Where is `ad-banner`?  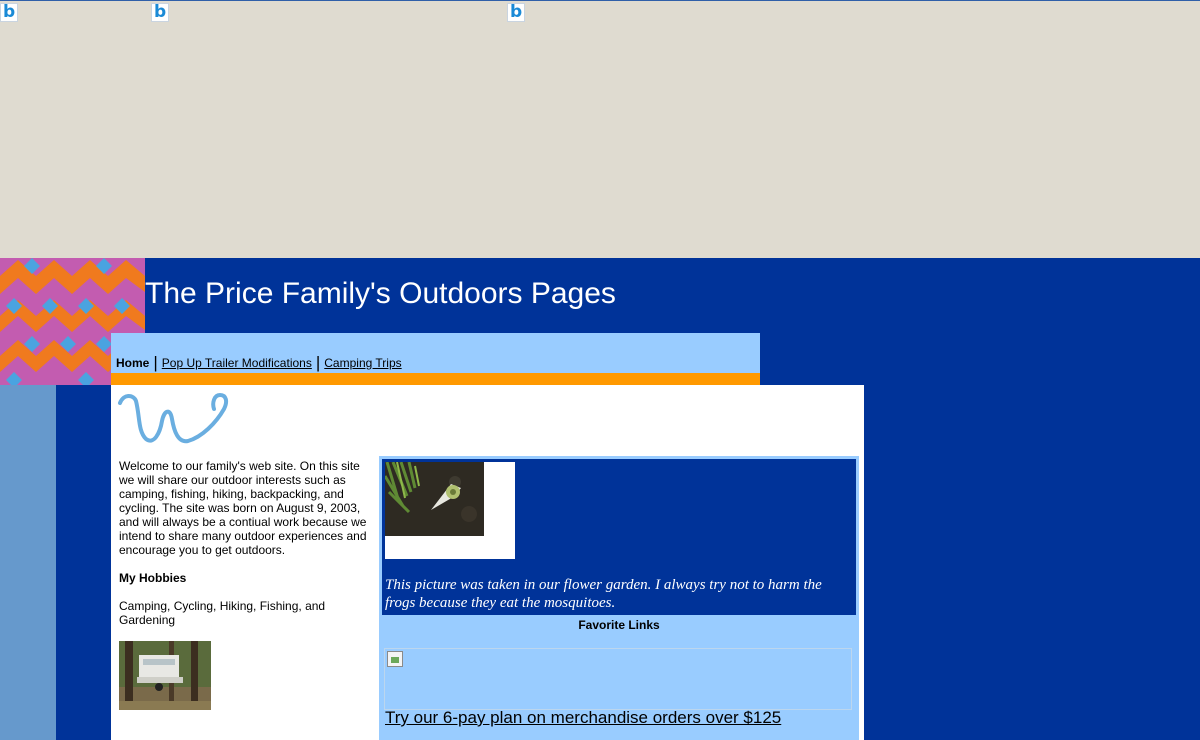
ad-banner is located at coordinates (618, 679).